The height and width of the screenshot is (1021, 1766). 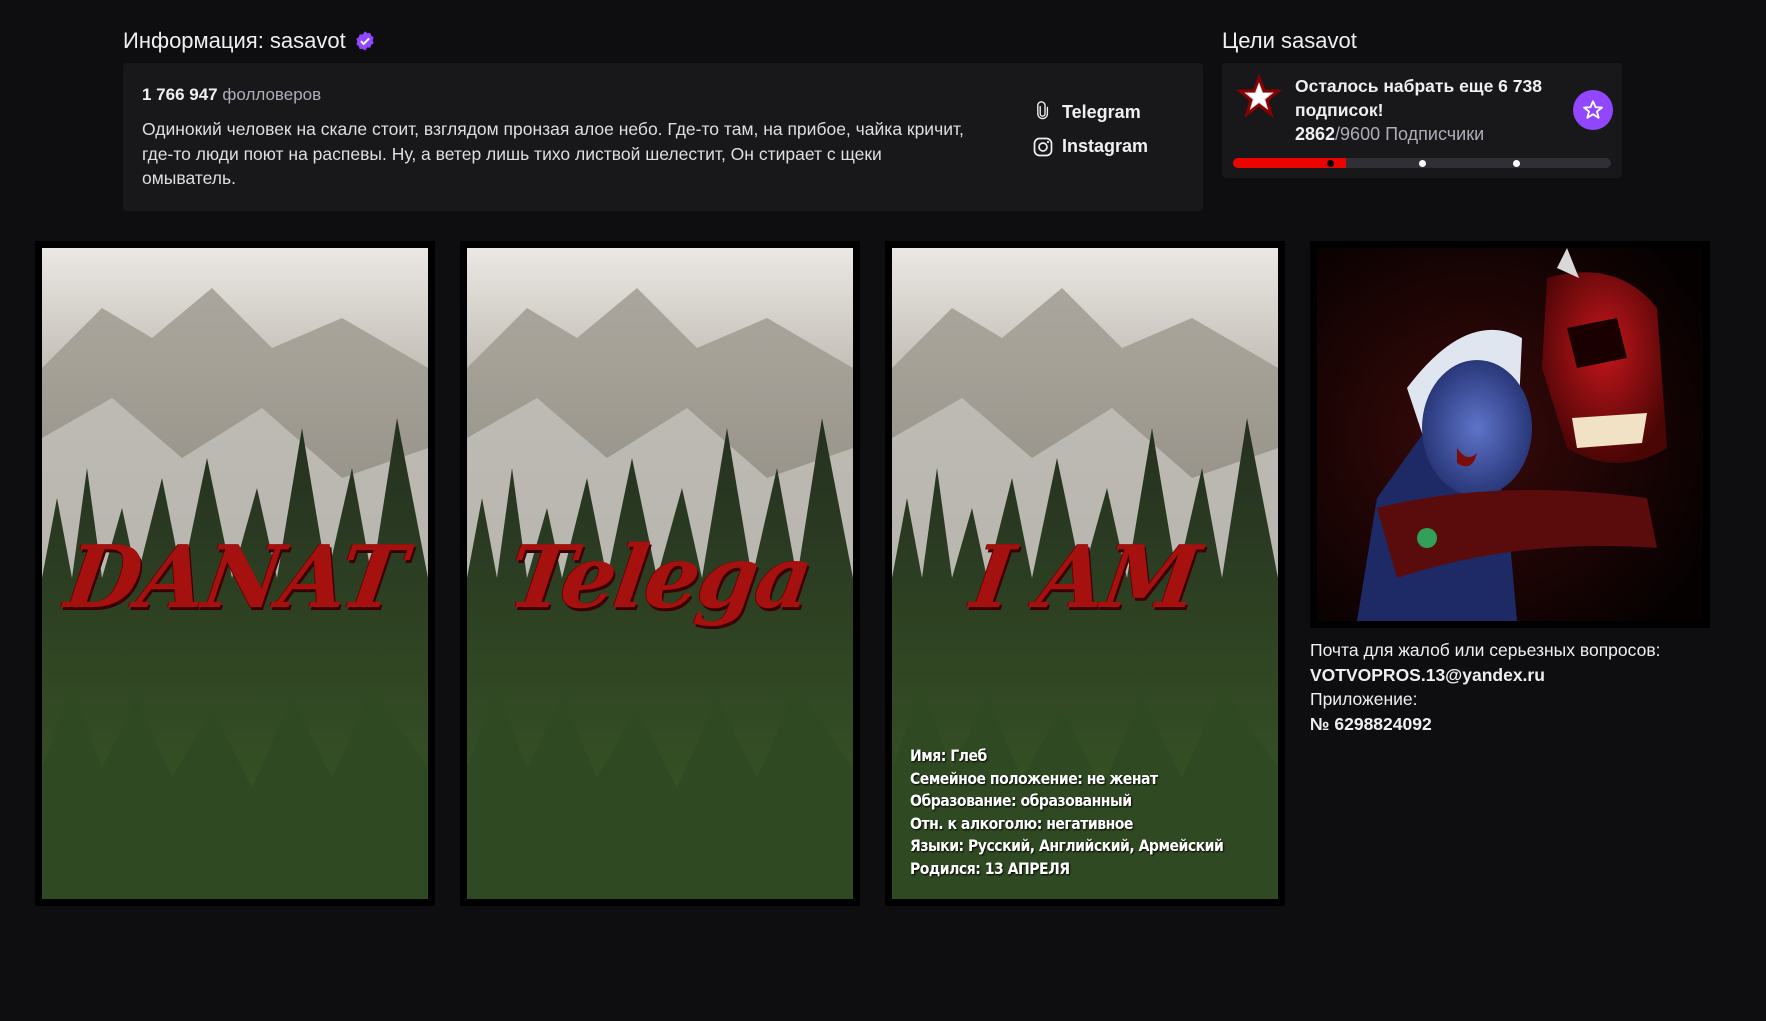 I want to click on social-link-instagram: Instagram, so click(x=1090, y=146).